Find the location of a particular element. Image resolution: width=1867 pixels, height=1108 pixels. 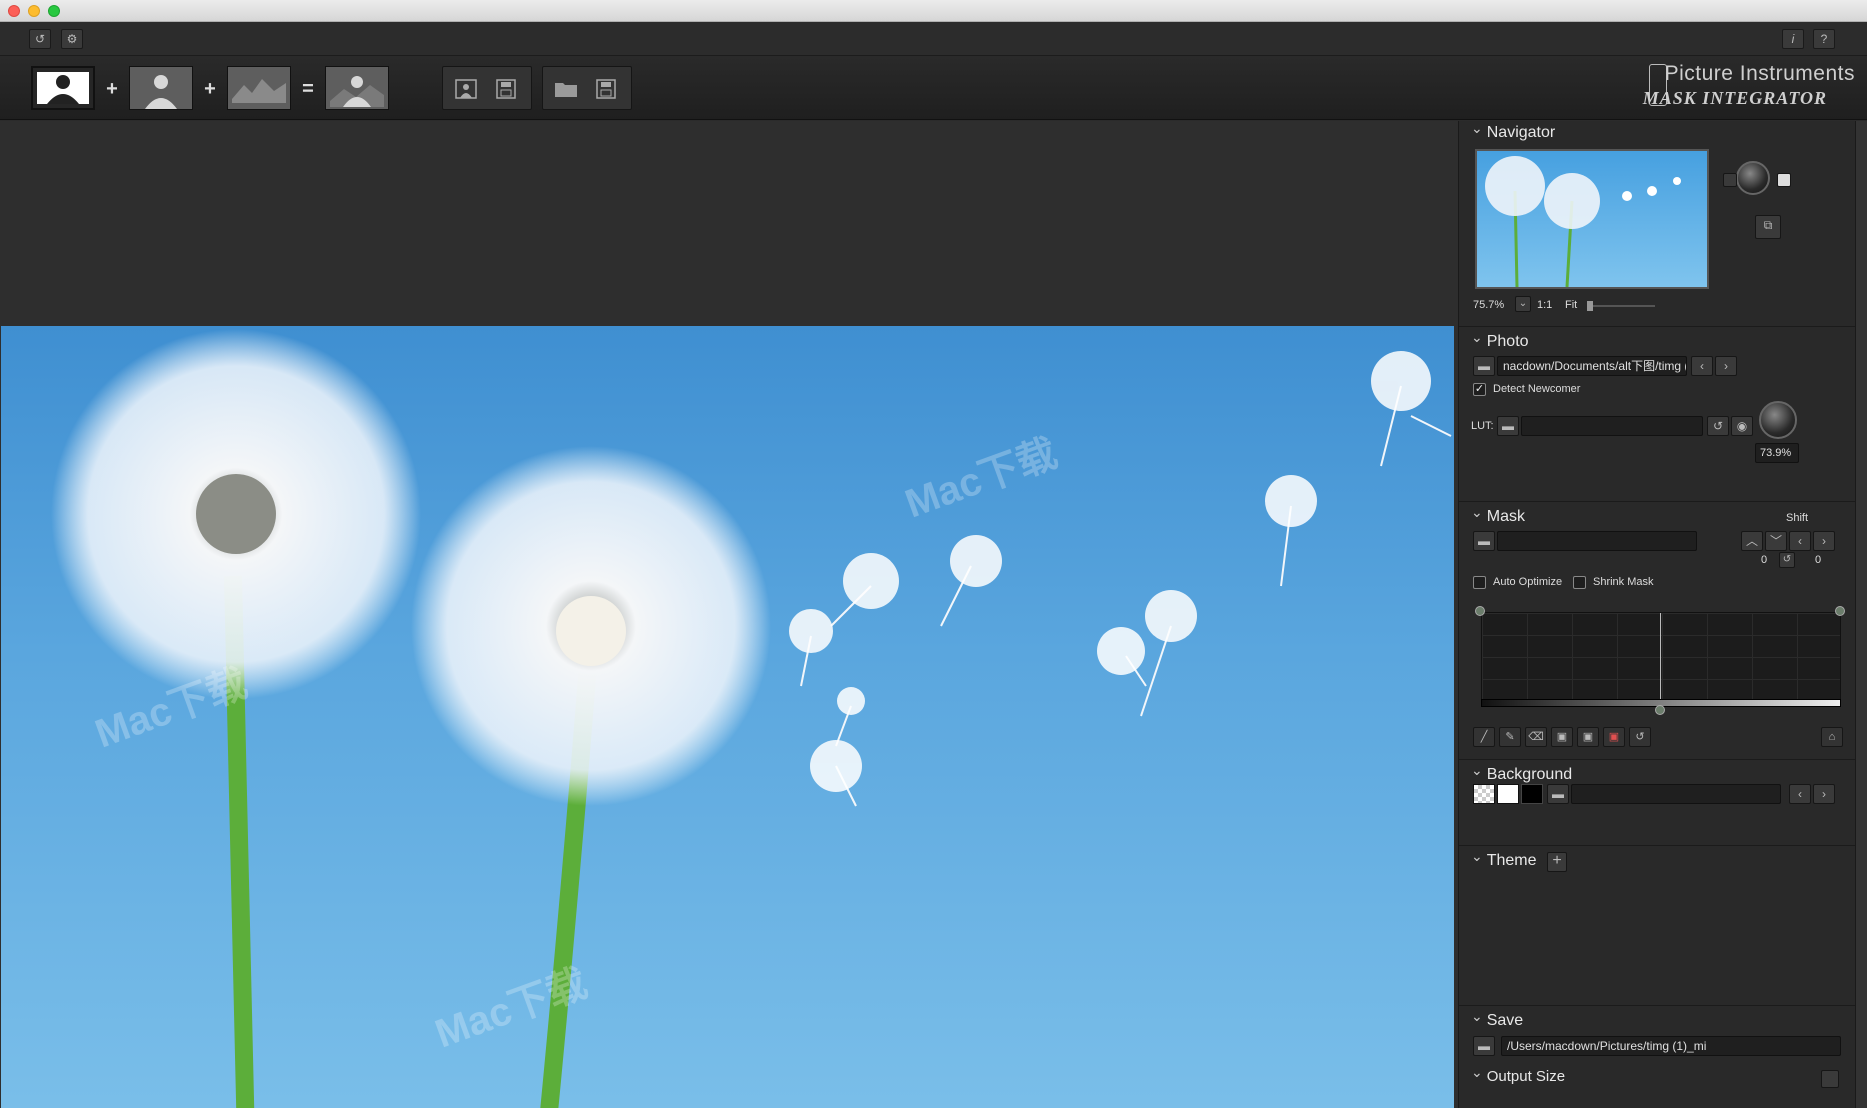

fit-button: Fit is located at coordinates (1571, 305).